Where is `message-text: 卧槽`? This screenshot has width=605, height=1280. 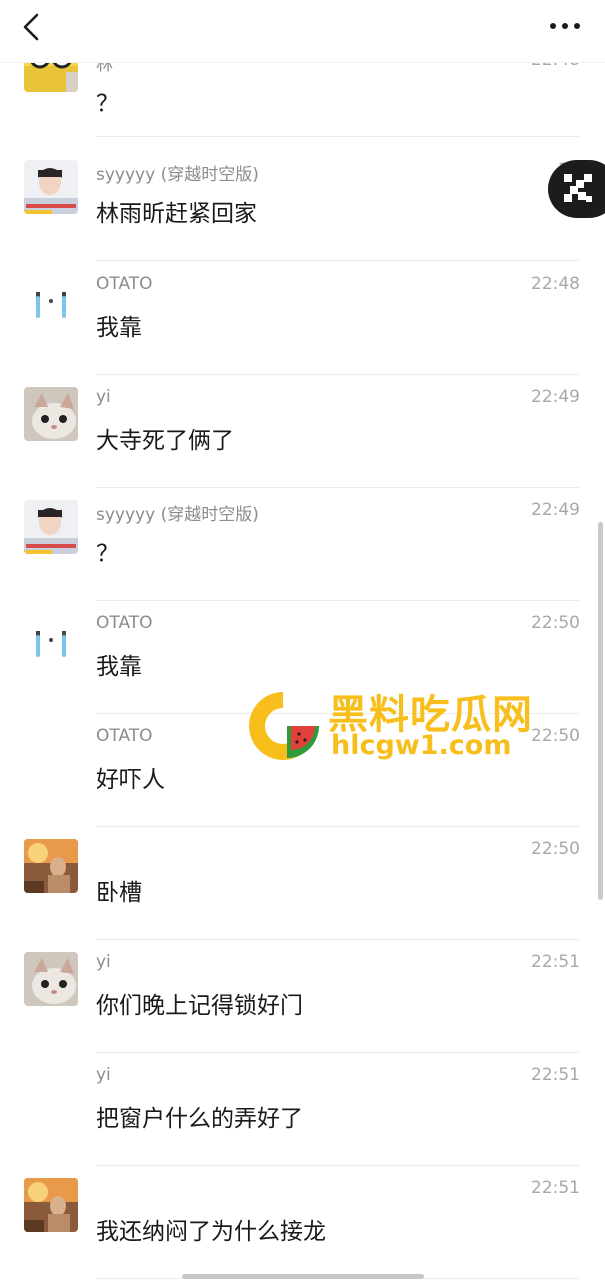
message-text: 卧槽 is located at coordinates (119, 893).